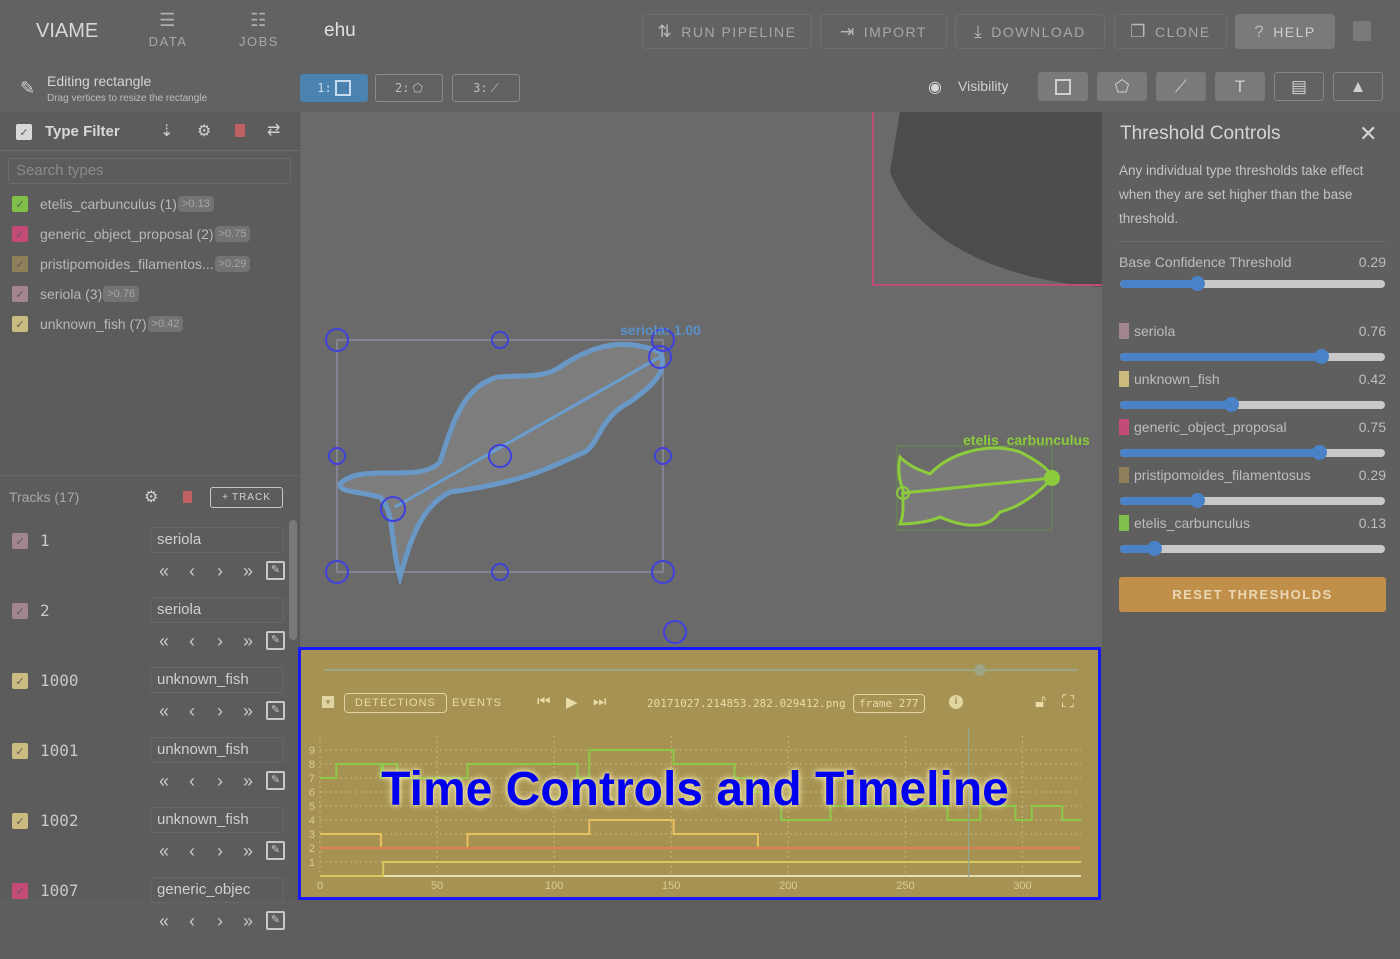 The width and height of the screenshot is (1400, 959). I want to click on skip-next-icon: ⏭, so click(600, 701).